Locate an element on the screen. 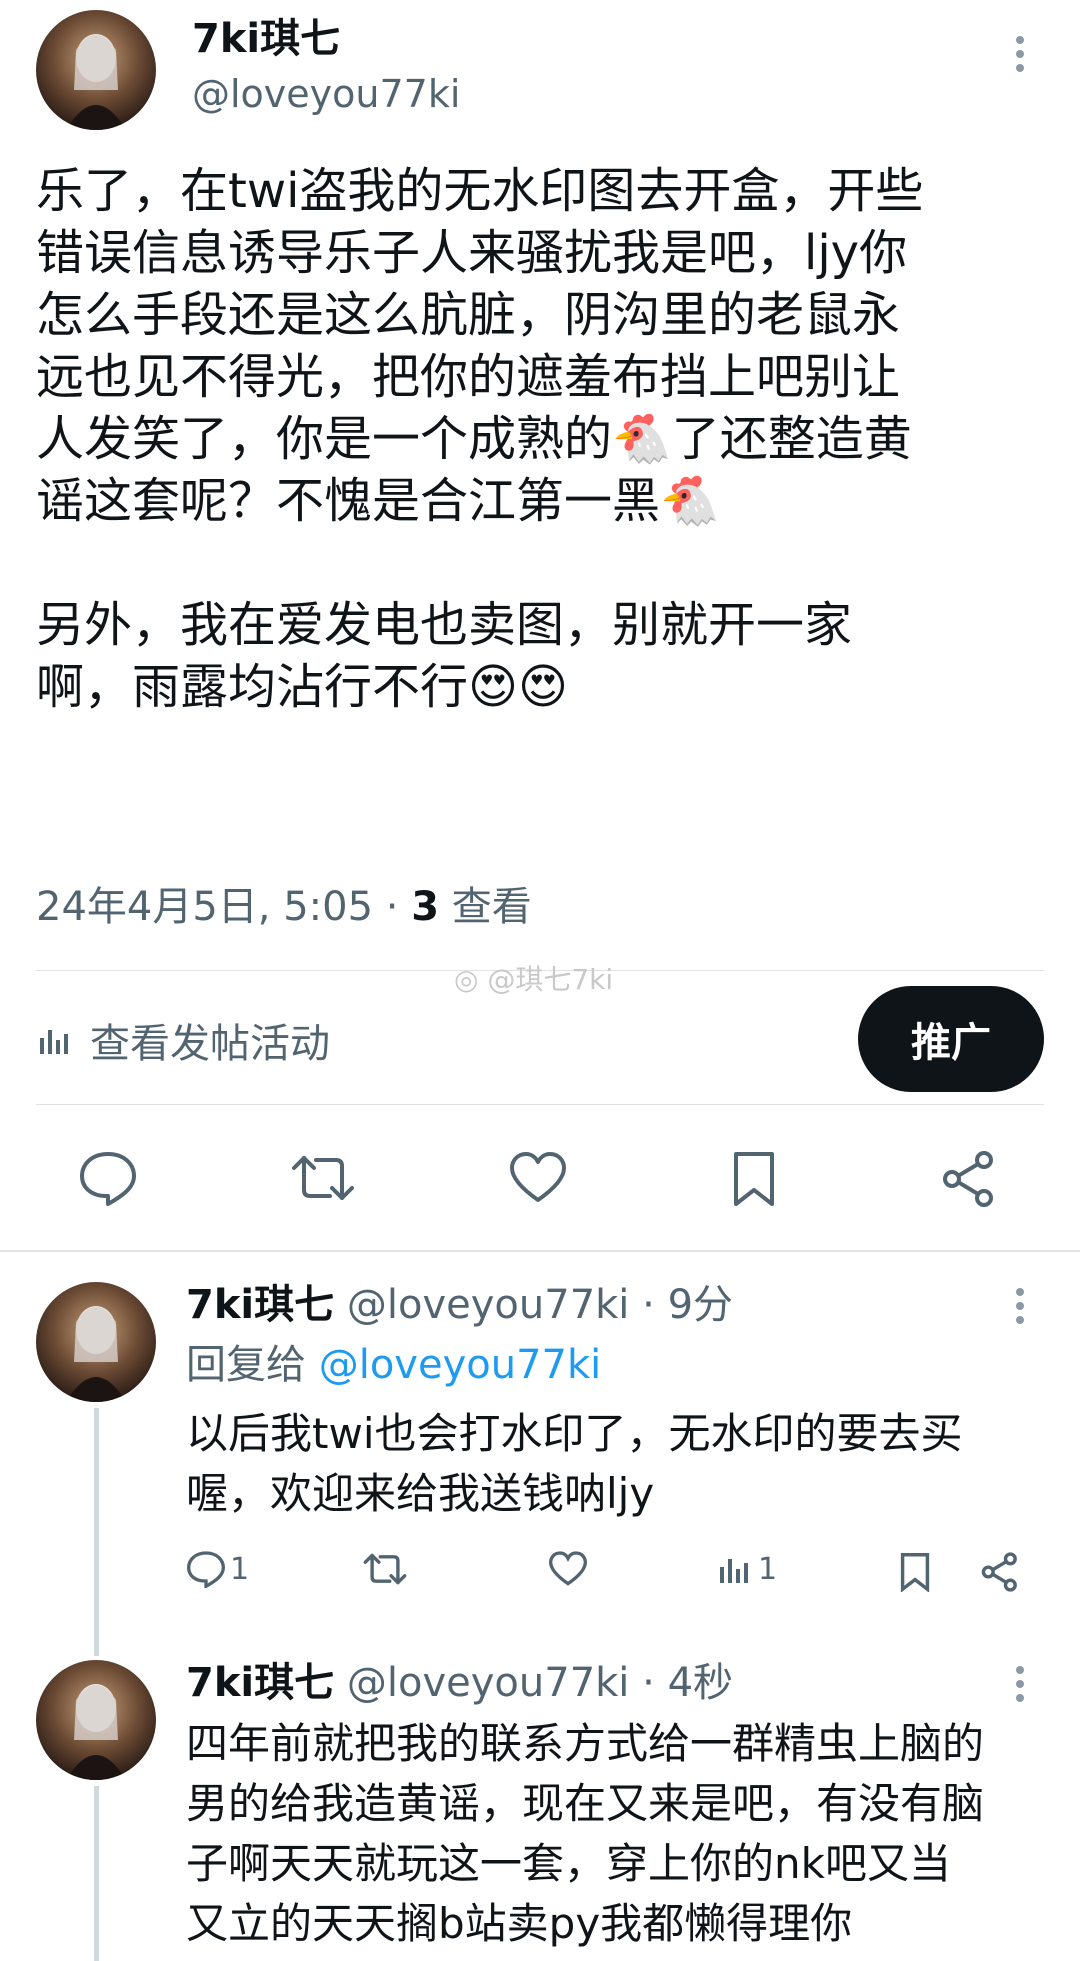 The height and width of the screenshot is (1961, 1080). reply-time: · 4秒 is located at coordinates (681, 1683).